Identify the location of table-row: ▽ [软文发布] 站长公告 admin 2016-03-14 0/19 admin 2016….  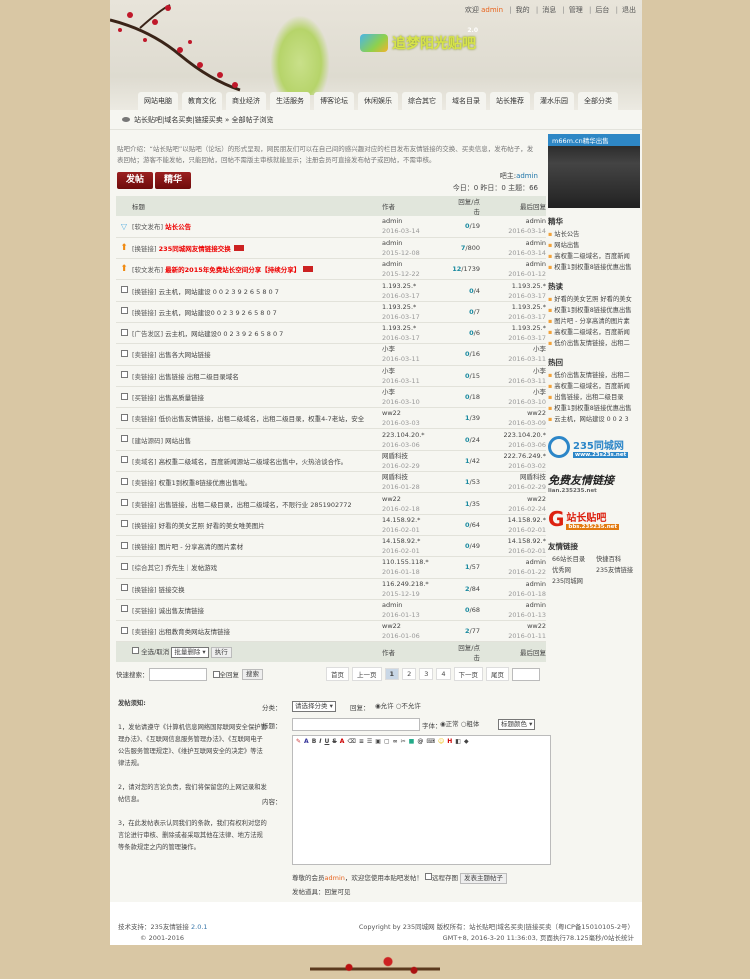
(331, 227).